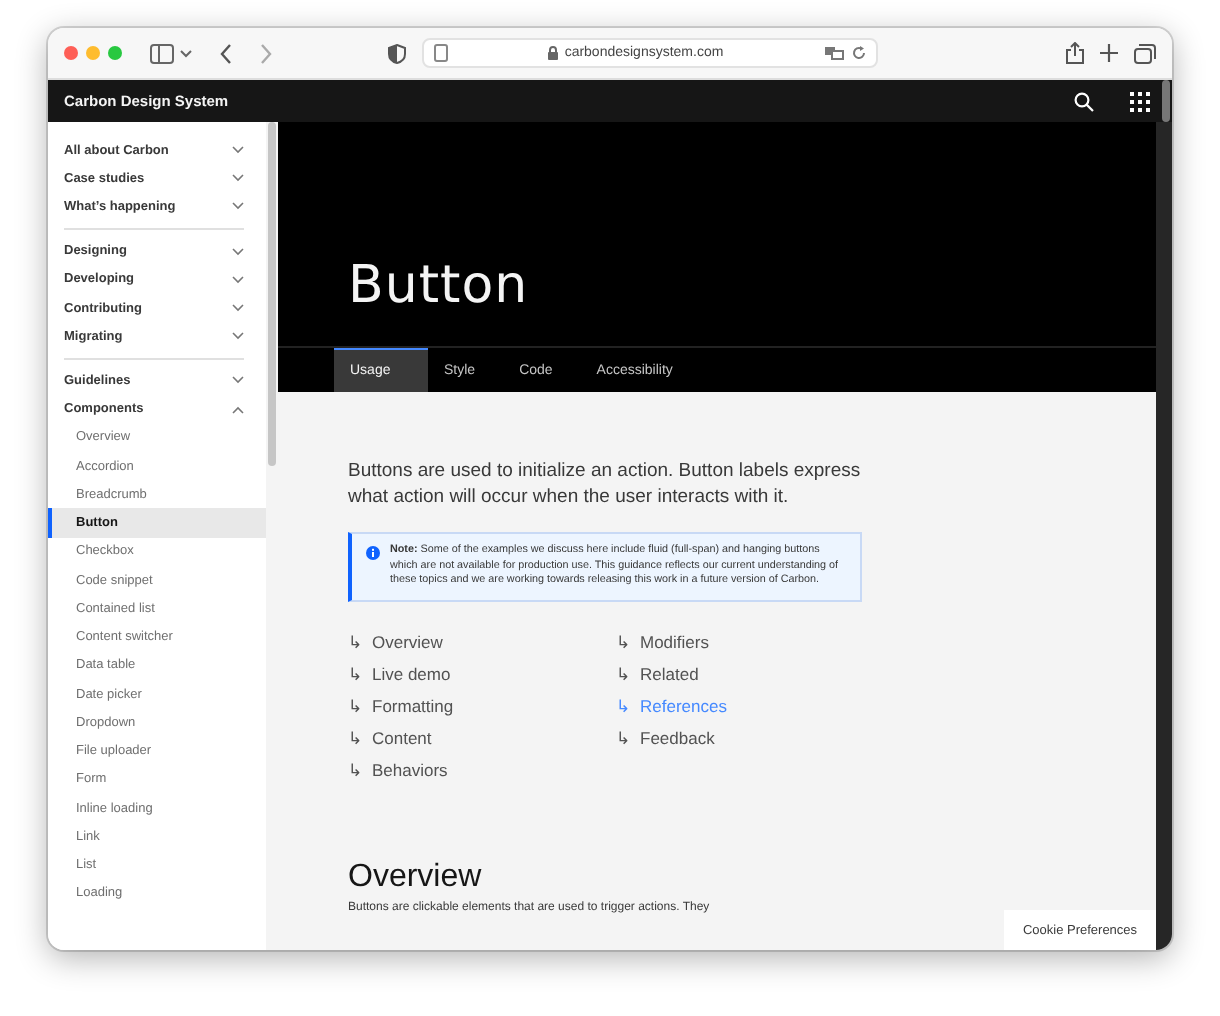 Image resolution: width=1220 pixels, height=1016 pixels. Describe the element at coordinates (401, 705) in the screenshot. I see `anchor-link: ↳ Formatting` at that location.